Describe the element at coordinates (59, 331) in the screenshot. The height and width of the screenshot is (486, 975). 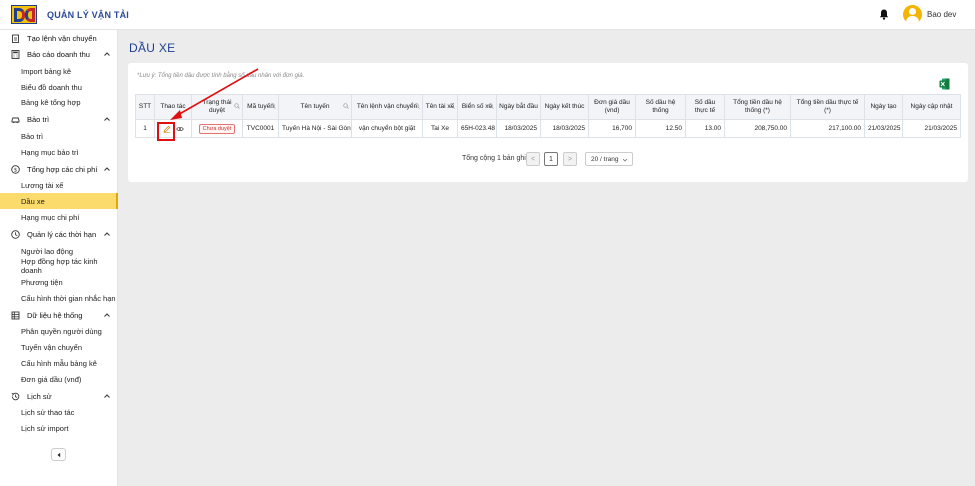
I see `sidebar-item-phan-quyen: Phân quyền người dùng` at that location.